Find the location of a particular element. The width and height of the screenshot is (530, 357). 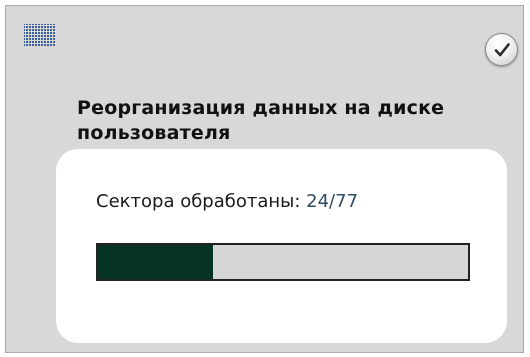

checkmark-icon is located at coordinates (502, 49).